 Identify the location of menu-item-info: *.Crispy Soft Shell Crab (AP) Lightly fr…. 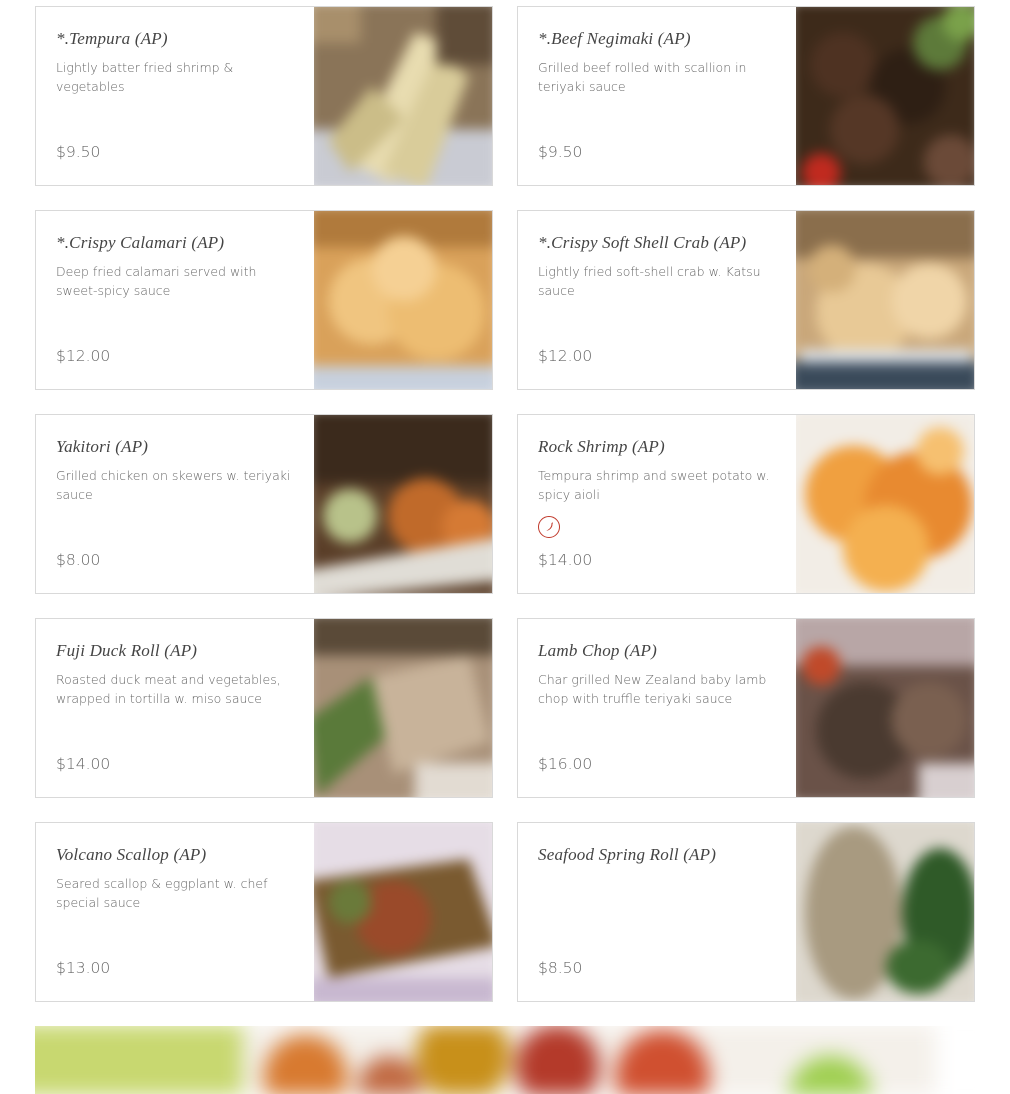
(657, 300).